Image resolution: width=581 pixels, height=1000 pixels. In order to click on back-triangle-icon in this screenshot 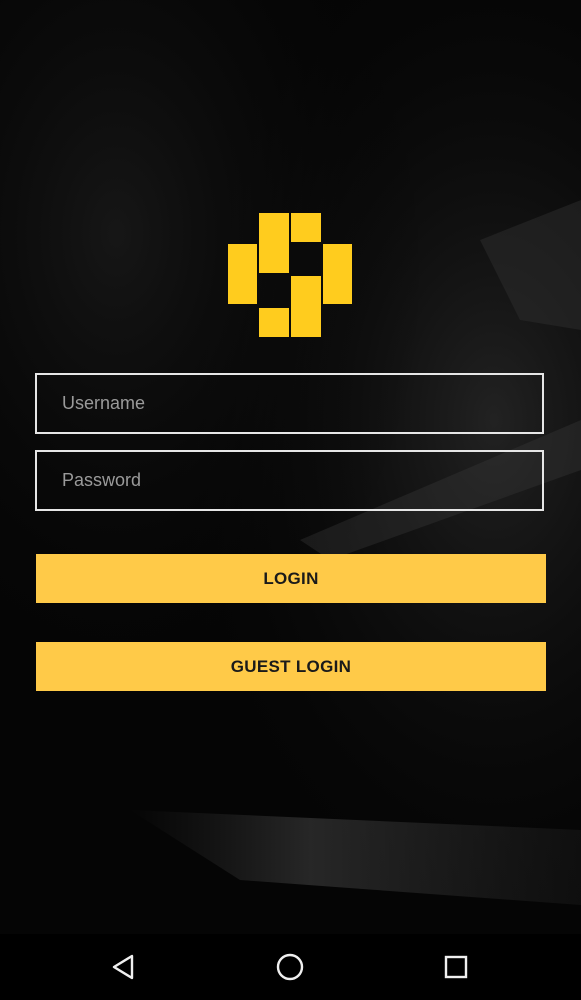, I will do `click(123, 967)`.